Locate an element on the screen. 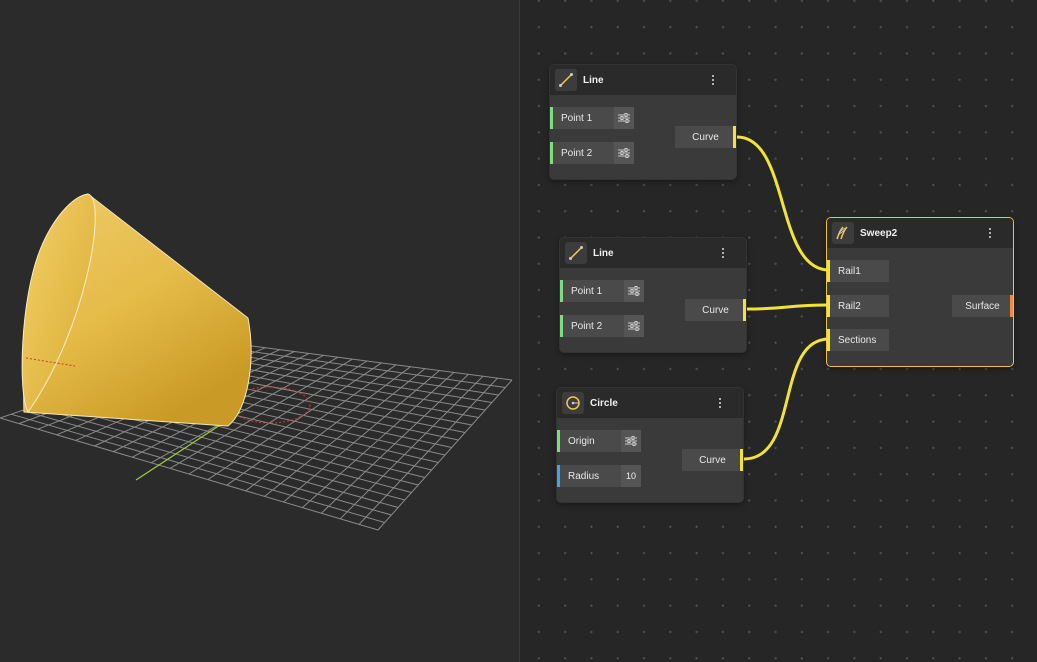 This screenshot has width=1037, height=662. port-label: Sections is located at coordinates (857, 340).